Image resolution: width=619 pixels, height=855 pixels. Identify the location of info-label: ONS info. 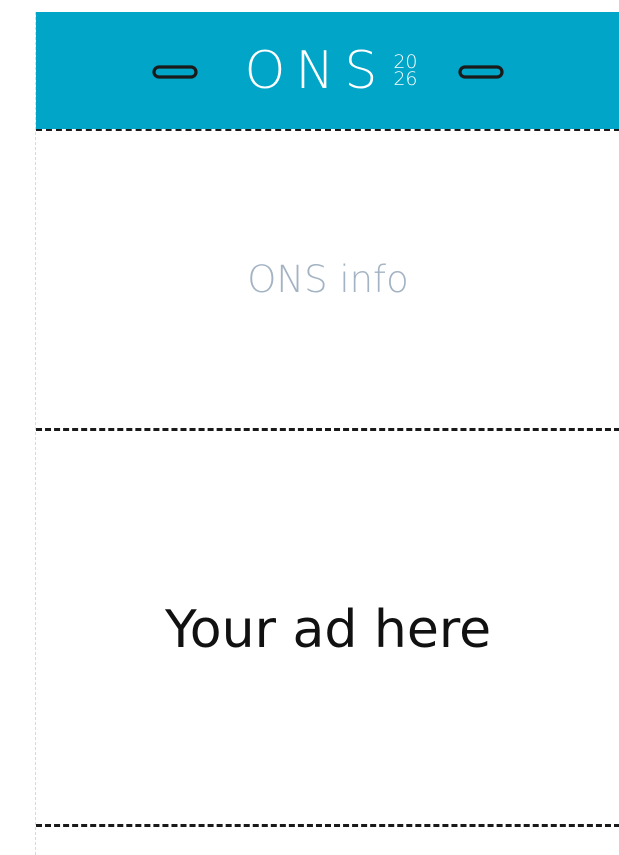
(328, 279).